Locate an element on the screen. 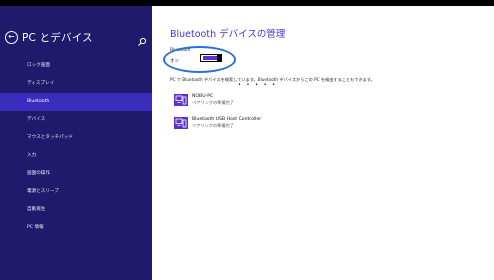 This screenshot has width=494, height=280. sidebar-header: ← PC とデバイス is located at coordinates (49, 37).